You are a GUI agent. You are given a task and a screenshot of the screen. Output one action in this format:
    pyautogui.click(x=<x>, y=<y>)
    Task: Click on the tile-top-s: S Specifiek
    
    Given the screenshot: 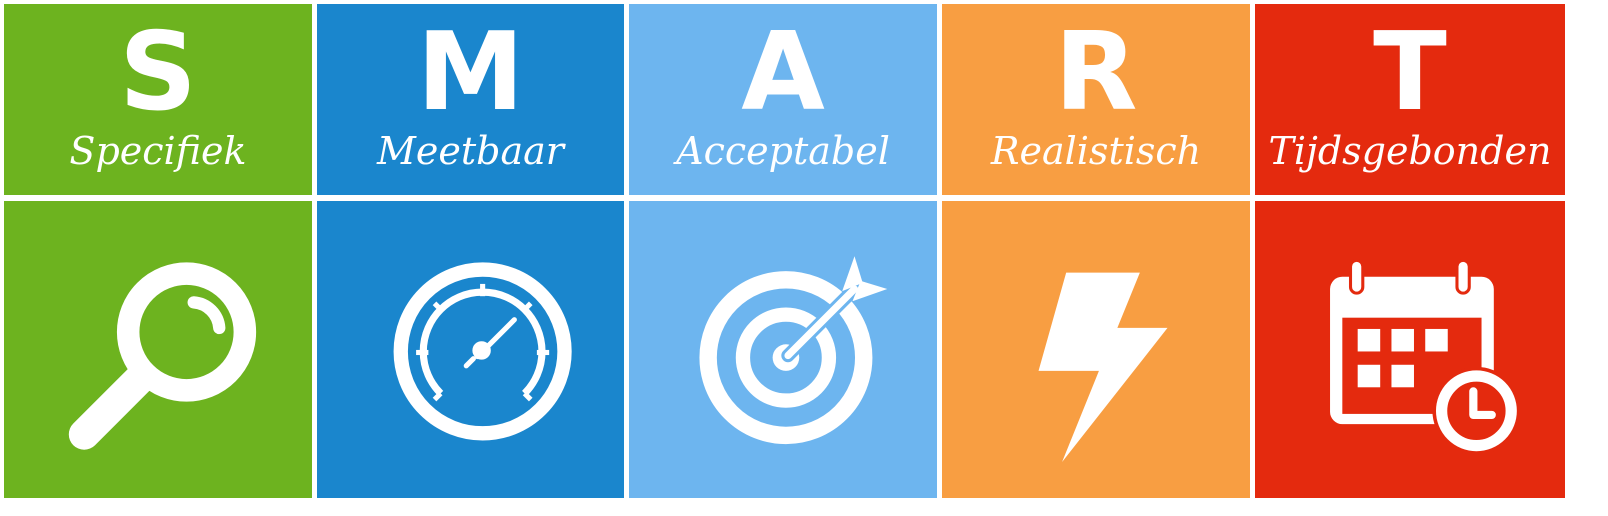 What is the action you would take?
    pyautogui.click(x=158, y=99)
    